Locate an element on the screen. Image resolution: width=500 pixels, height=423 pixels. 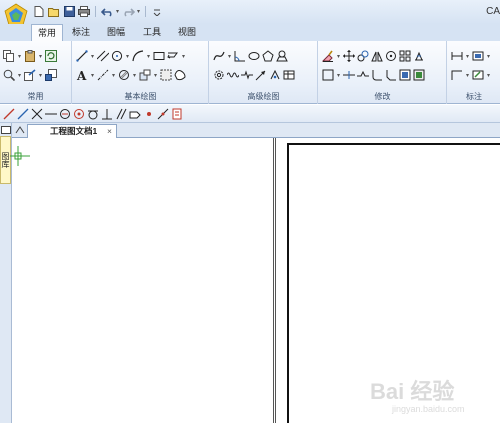
arrow-icon is located at coordinates (261, 75).